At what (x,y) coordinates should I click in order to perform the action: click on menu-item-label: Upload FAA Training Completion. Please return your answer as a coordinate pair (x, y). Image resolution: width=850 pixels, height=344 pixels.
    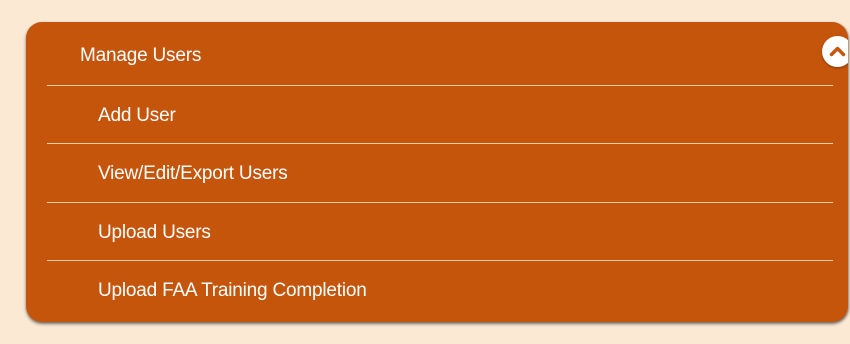
    Looking at the image, I should click on (232, 290).